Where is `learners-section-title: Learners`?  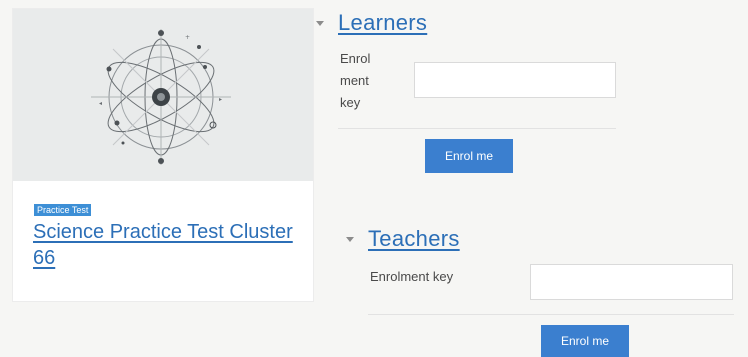 learners-section-title: Learners is located at coordinates (382, 23).